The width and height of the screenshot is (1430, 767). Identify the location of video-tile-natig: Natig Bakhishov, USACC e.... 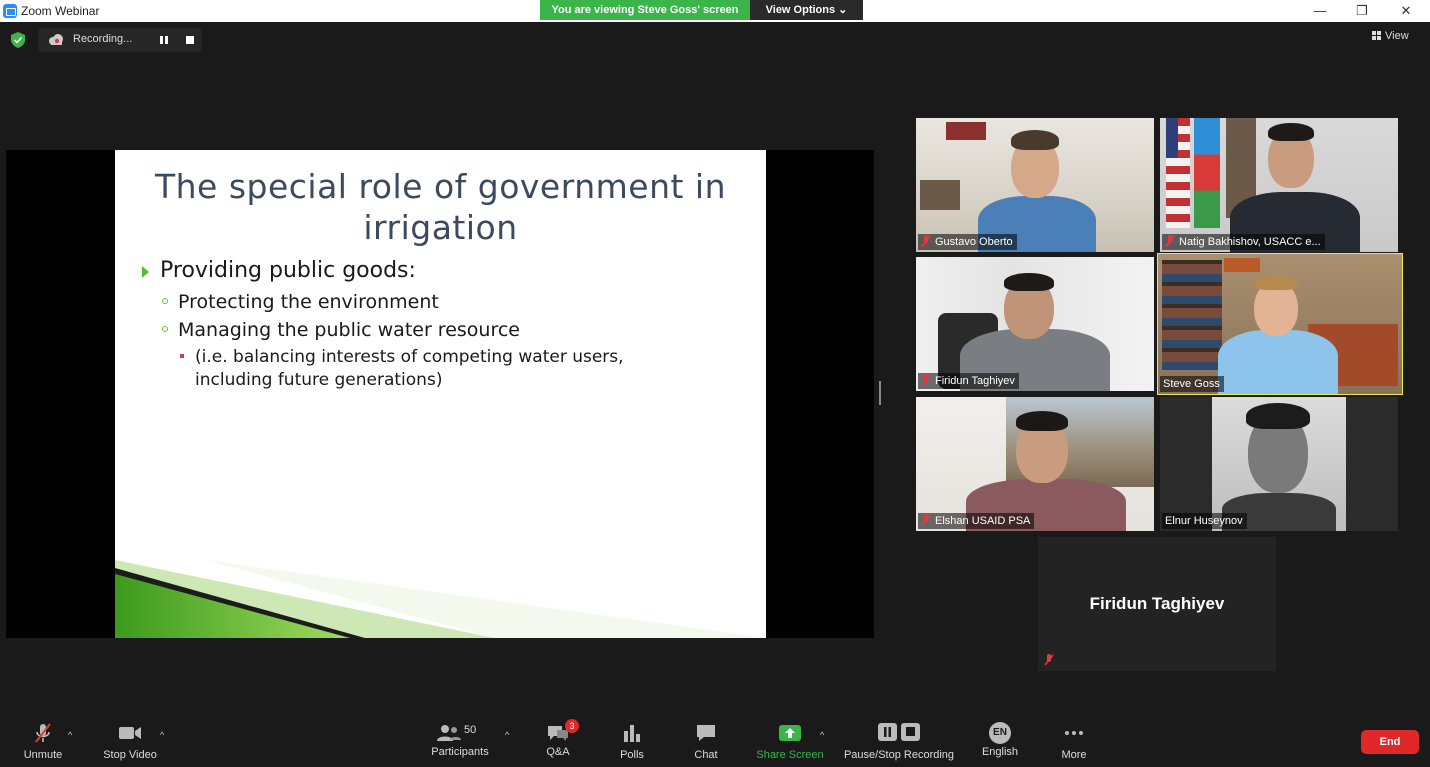
(1279, 185).